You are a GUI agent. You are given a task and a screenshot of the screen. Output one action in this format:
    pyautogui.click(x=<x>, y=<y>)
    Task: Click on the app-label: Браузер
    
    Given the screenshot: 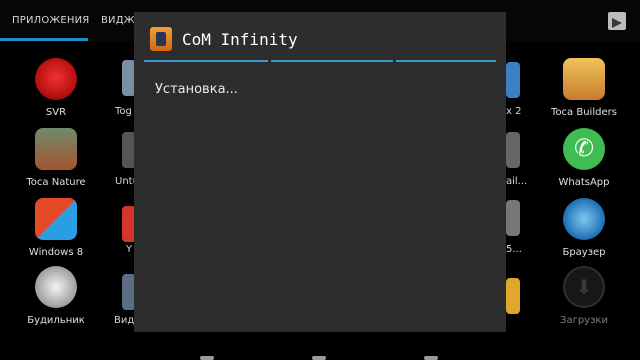 What is the action you would take?
    pyautogui.click(x=584, y=252)
    